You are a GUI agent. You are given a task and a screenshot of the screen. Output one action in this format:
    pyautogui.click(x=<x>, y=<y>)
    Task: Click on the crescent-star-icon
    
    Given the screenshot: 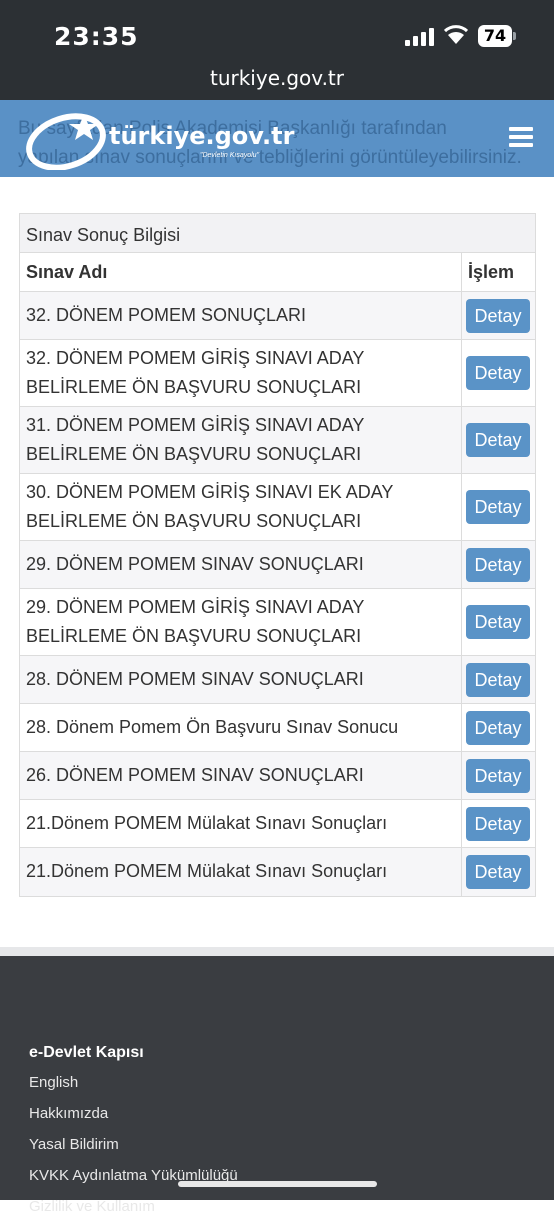 What is the action you would take?
    pyautogui.click(x=66, y=141)
    